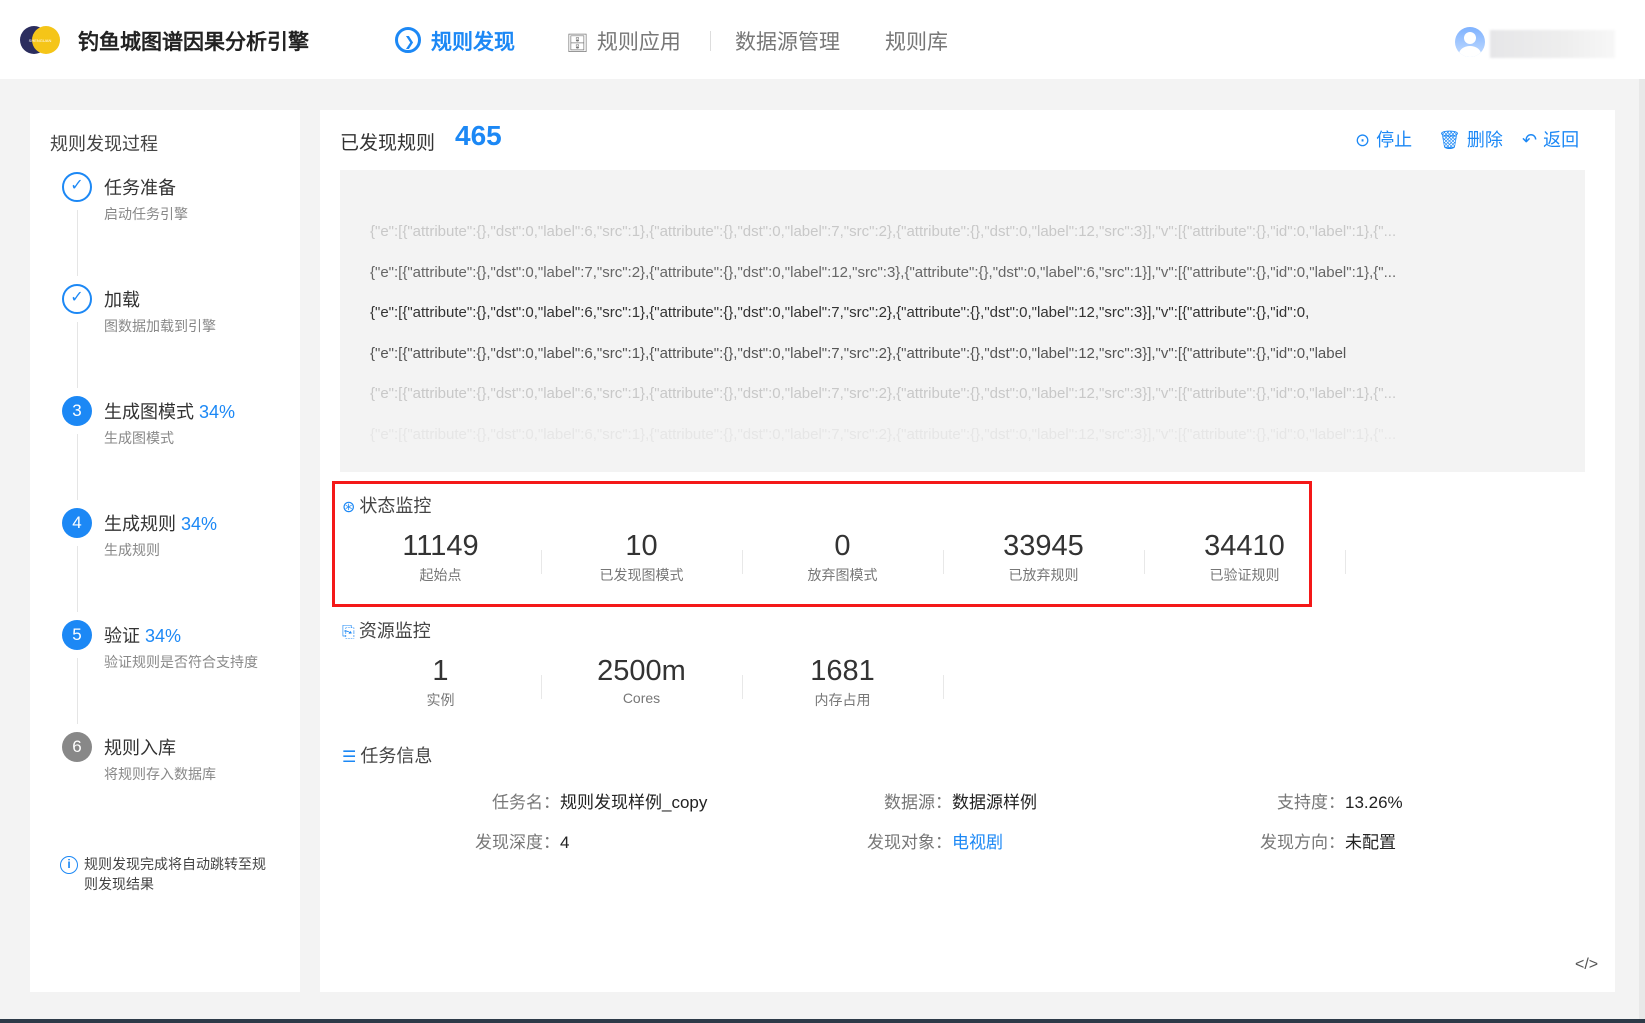  I want to click on field-key: 任务名：, so click(526, 802).